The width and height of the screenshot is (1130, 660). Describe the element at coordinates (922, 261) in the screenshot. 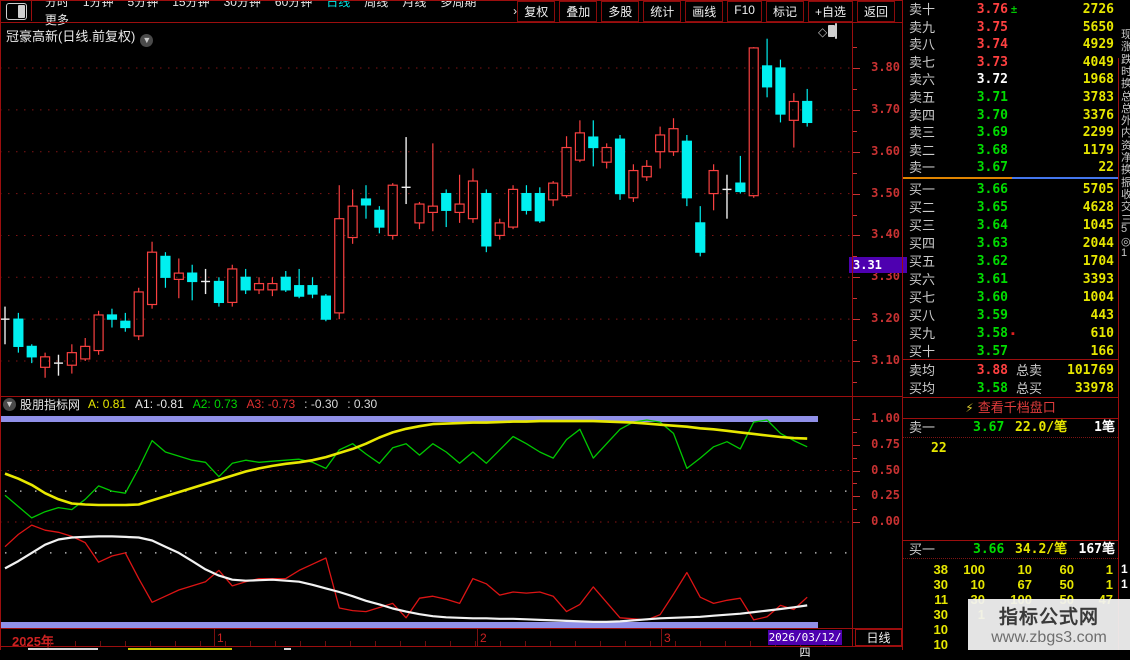

I see `level-label: 买五` at that location.